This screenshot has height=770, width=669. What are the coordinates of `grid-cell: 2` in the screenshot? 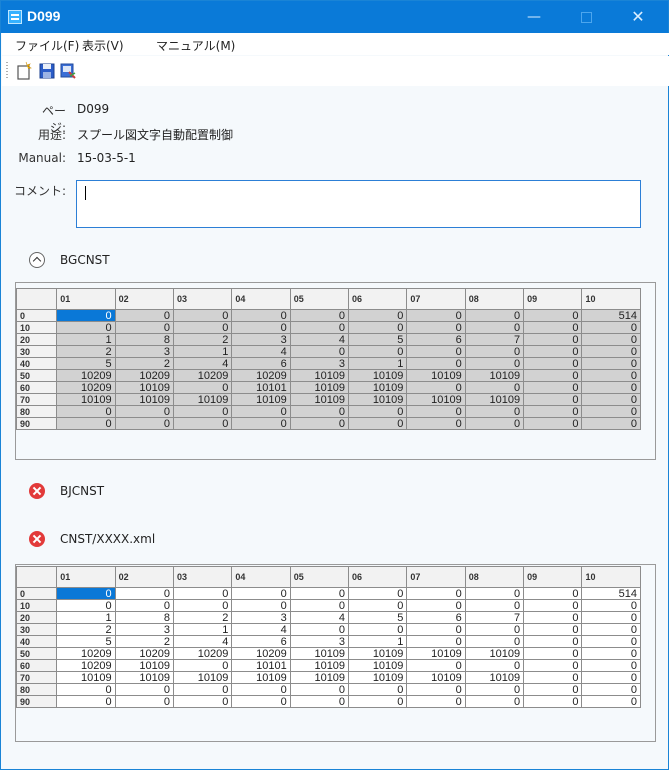 It's located at (86, 351).